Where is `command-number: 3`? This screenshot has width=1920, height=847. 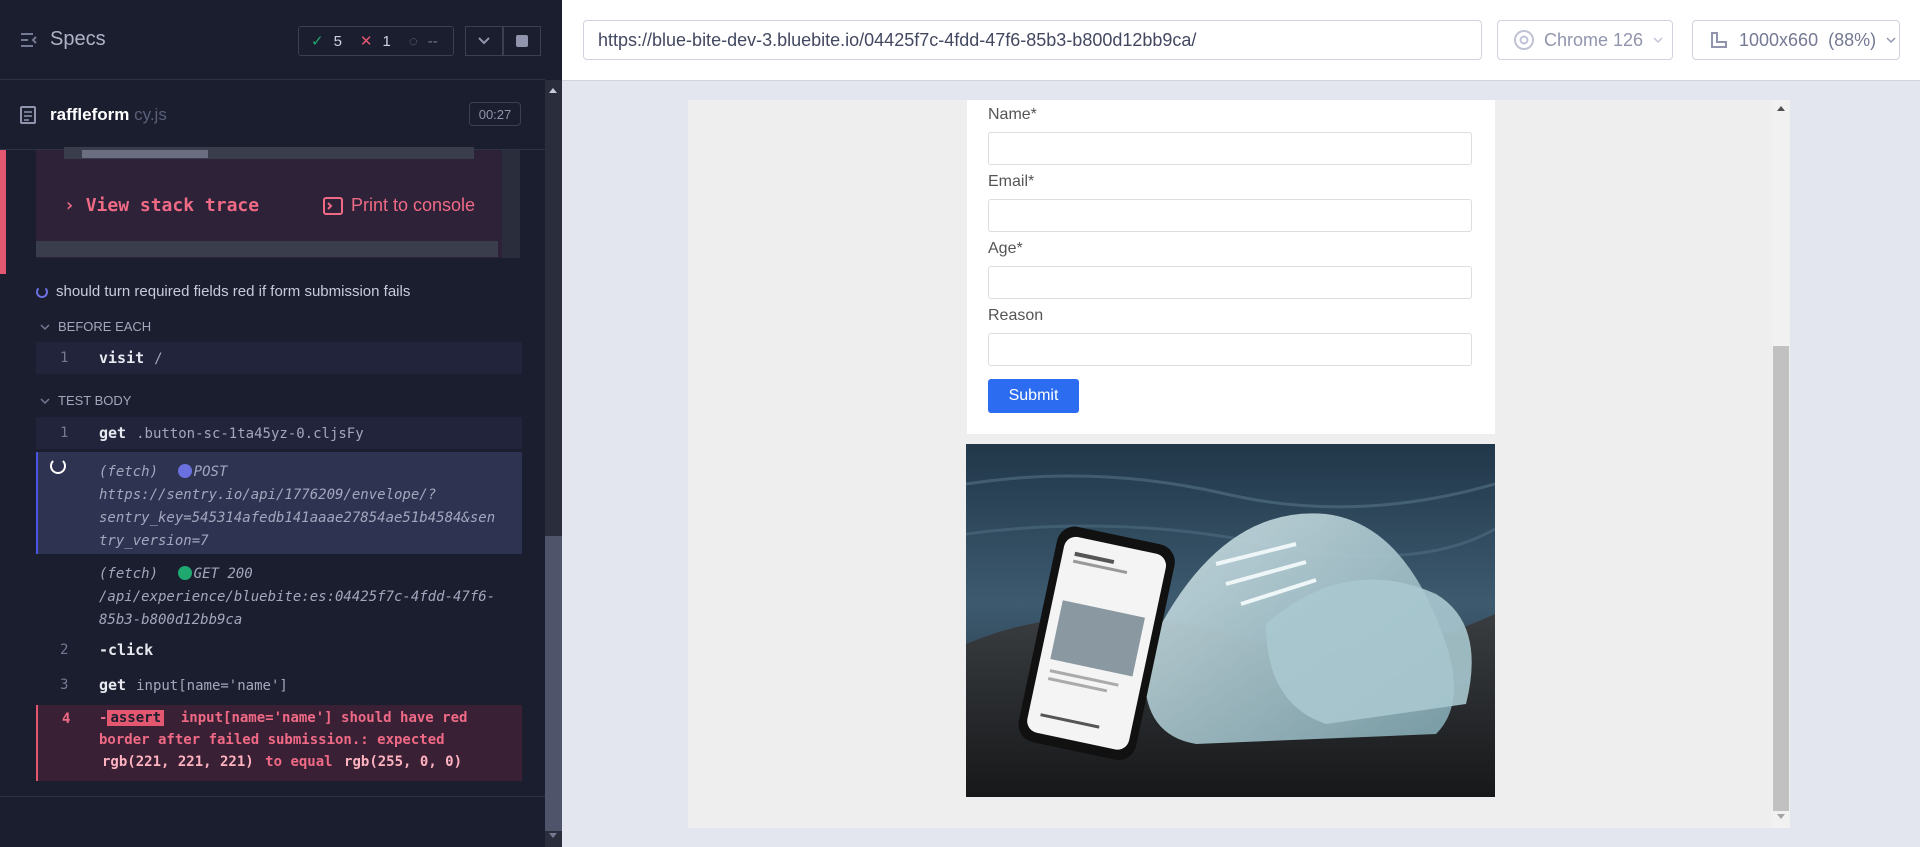 command-number: 3 is located at coordinates (64, 685).